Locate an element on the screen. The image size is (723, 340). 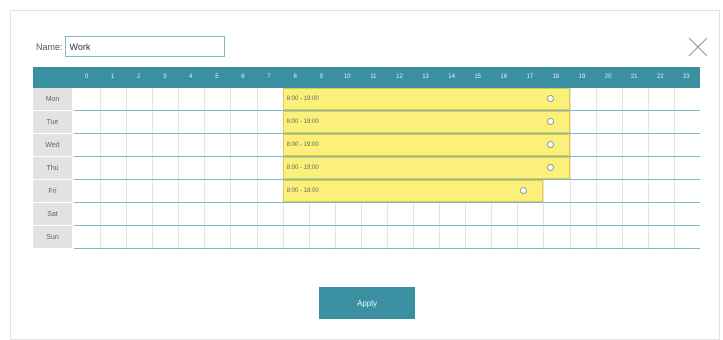
day-label: Tue is located at coordinates (52, 122).